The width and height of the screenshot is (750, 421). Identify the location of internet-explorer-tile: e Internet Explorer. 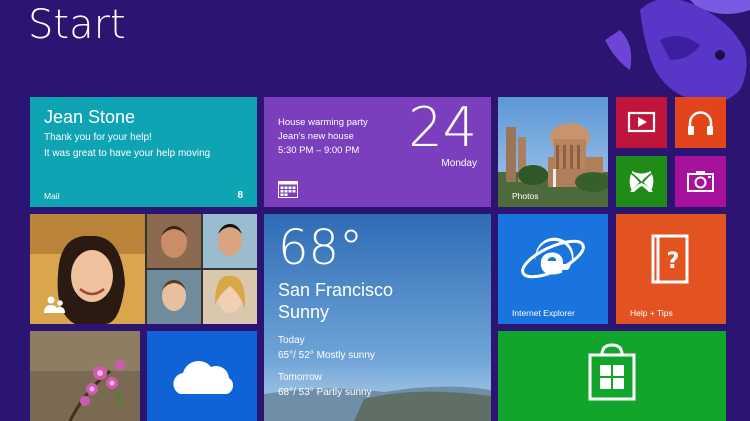
(553, 269).